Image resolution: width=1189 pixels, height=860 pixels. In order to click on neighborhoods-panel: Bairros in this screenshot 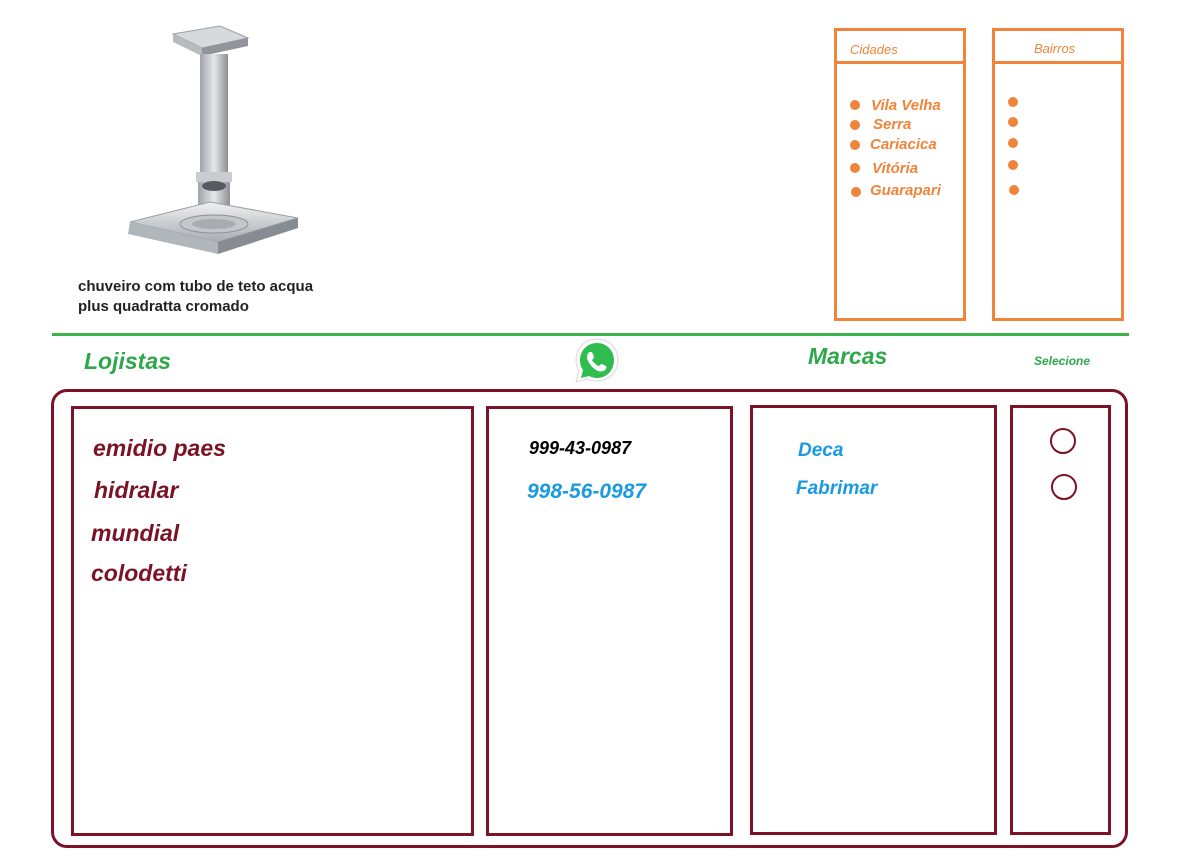, I will do `click(1058, 174)`.